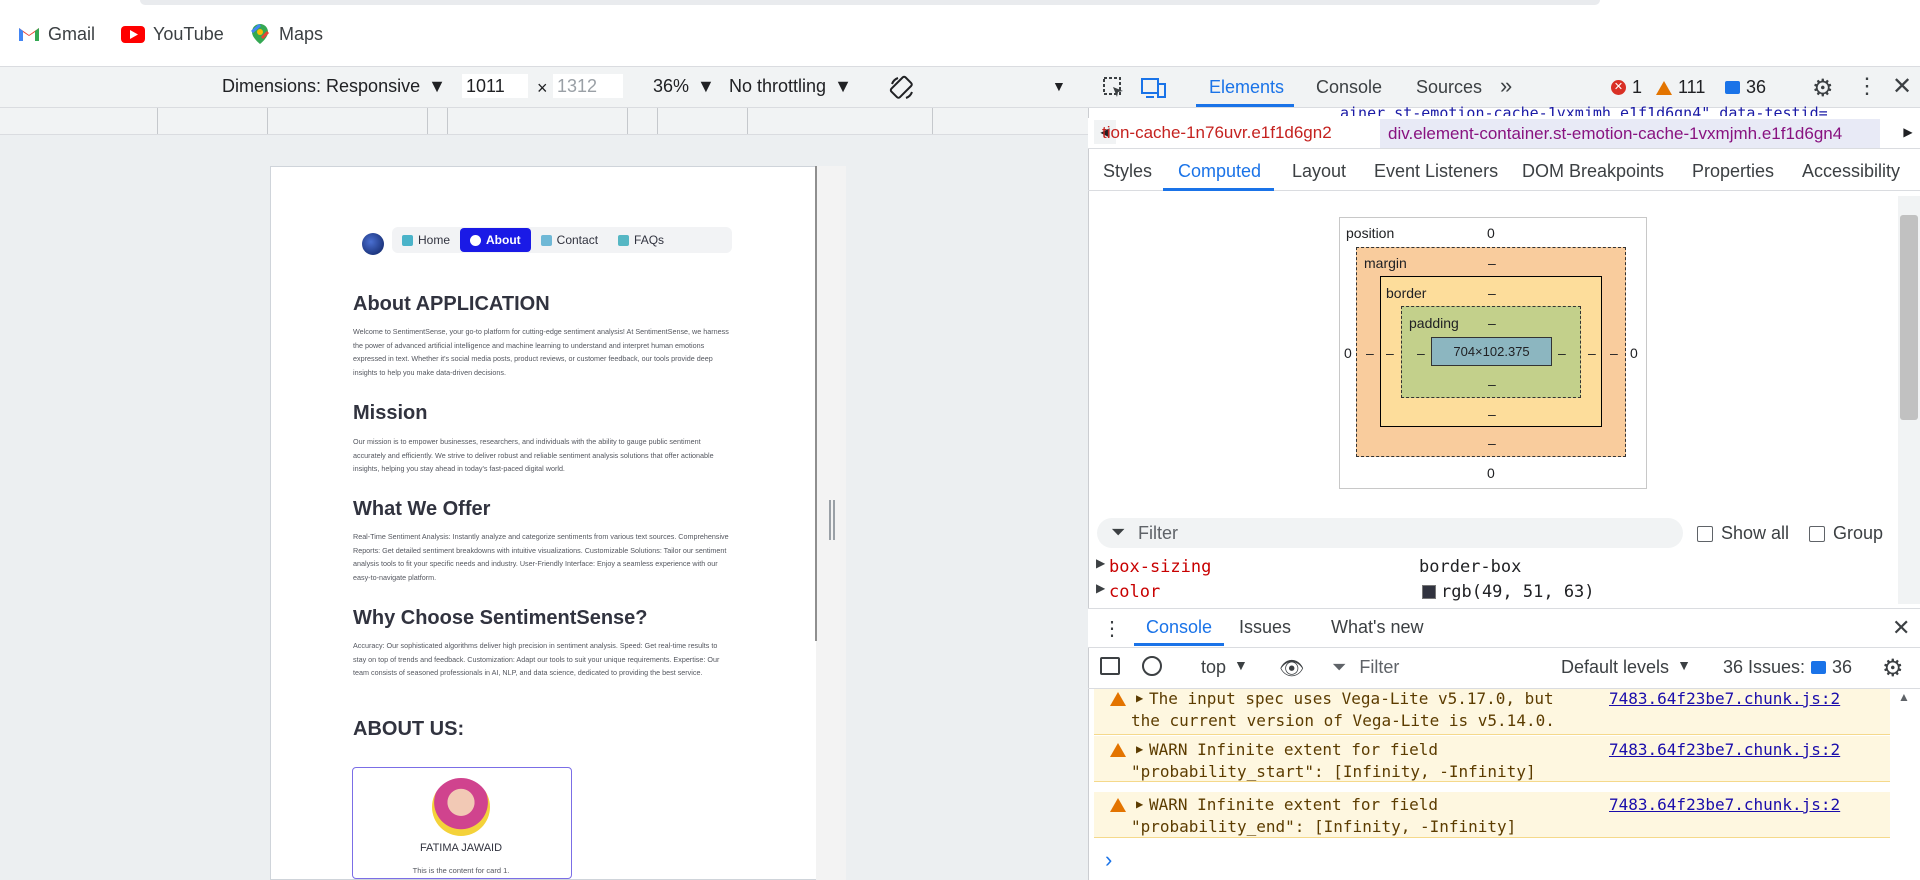 The height and width of the screenshot is (880, 1920). I want to click on tab-console: Console, so click(1349, 87).